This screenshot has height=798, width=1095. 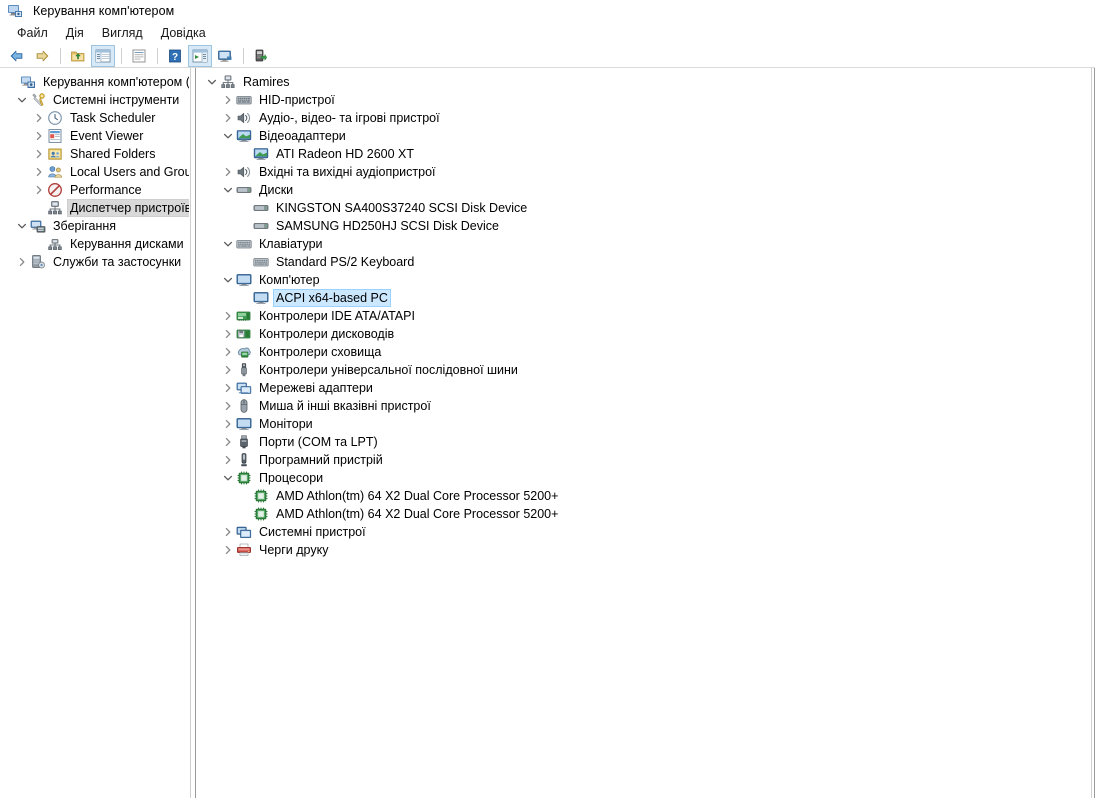 What do you see at coordinates (103, 55) in the screenshot?
I see `show-hide-console-tree-button` at bounding box center [103, 55].